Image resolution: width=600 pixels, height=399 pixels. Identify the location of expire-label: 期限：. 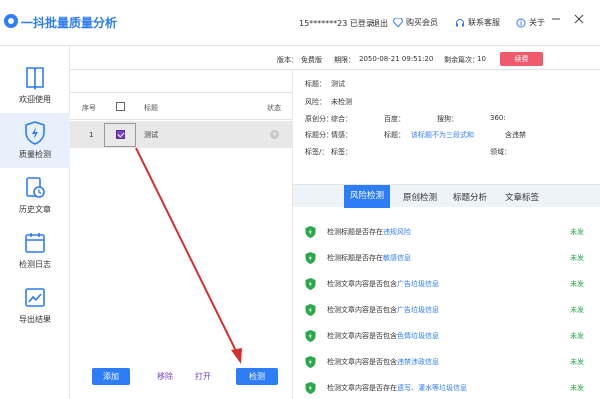
(344, 60).